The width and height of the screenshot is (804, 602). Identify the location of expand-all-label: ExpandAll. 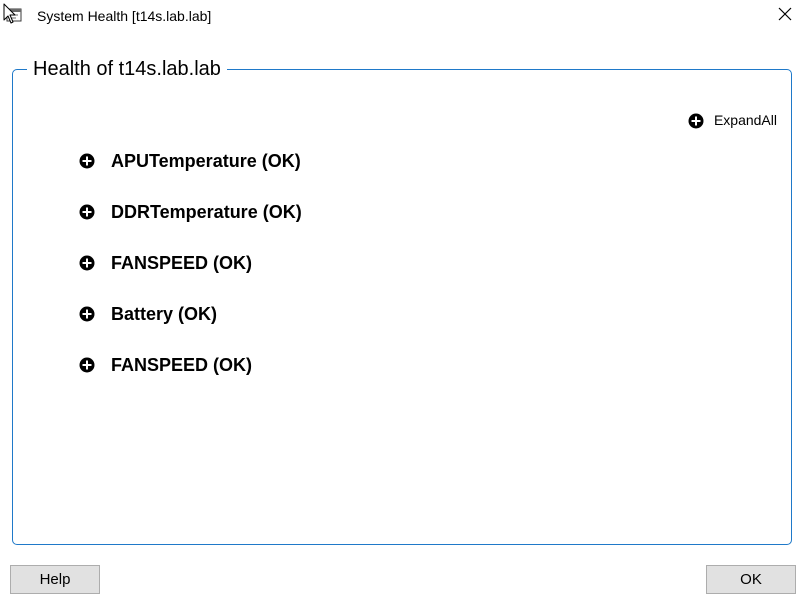
(745, 120).